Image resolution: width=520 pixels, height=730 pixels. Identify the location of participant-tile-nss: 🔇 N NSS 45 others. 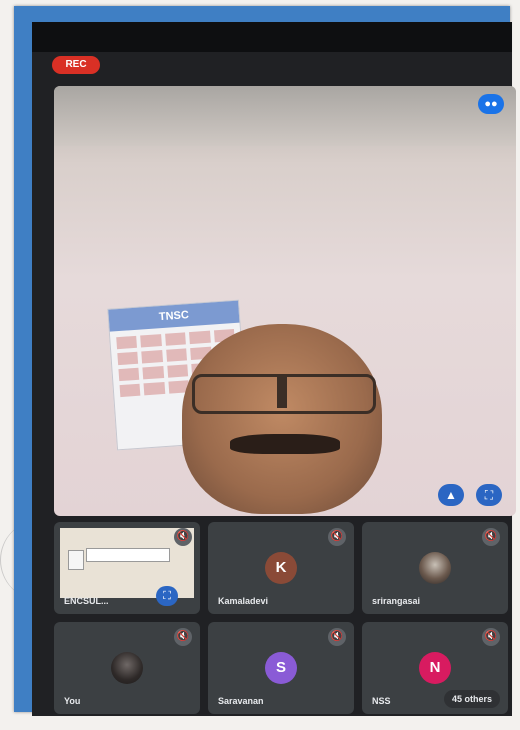
(435, 668).